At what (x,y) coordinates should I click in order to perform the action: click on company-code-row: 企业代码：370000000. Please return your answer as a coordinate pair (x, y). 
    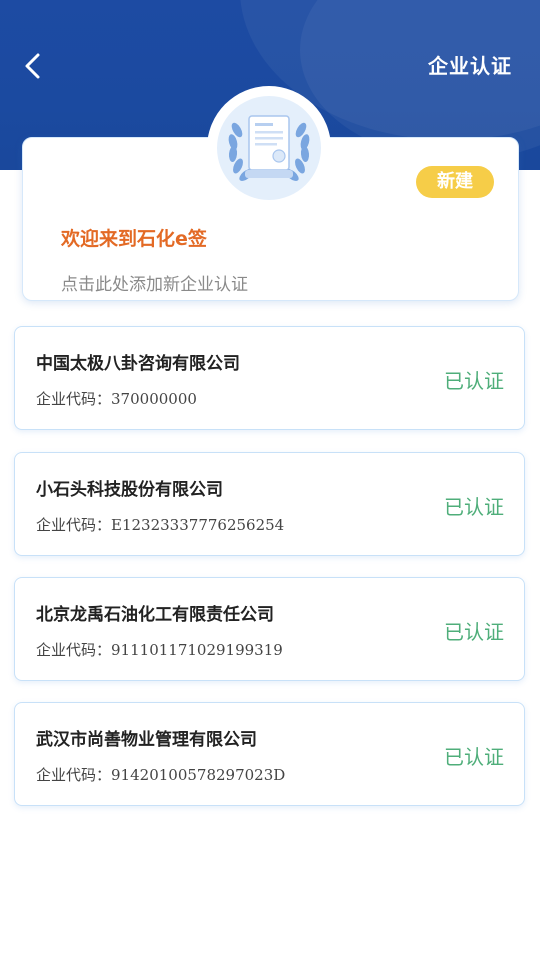
    Looking at the image, I should click on (116, 398).